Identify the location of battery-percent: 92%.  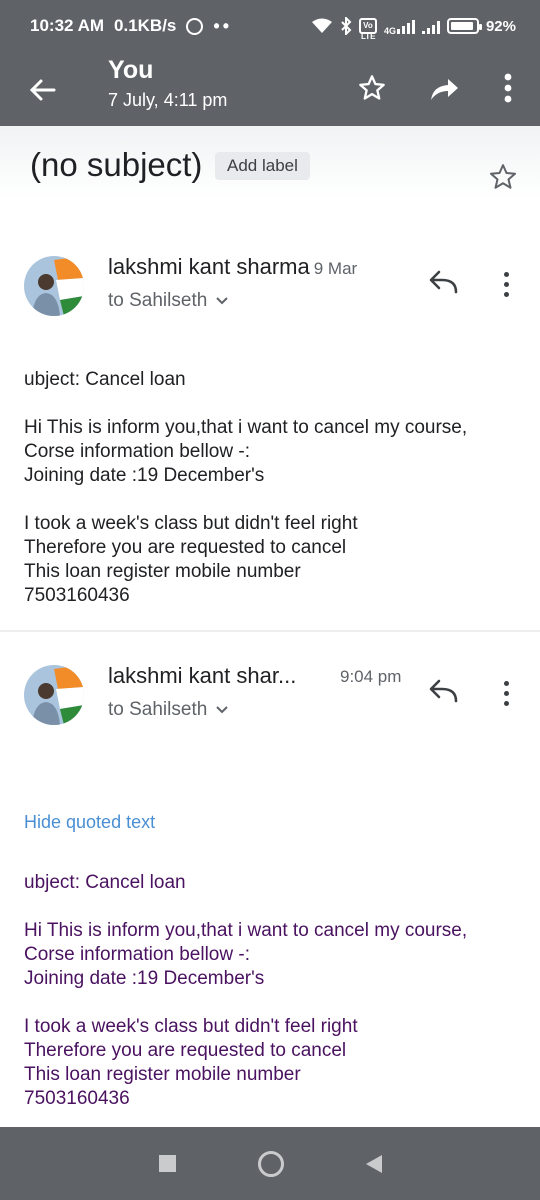
(500, 26).